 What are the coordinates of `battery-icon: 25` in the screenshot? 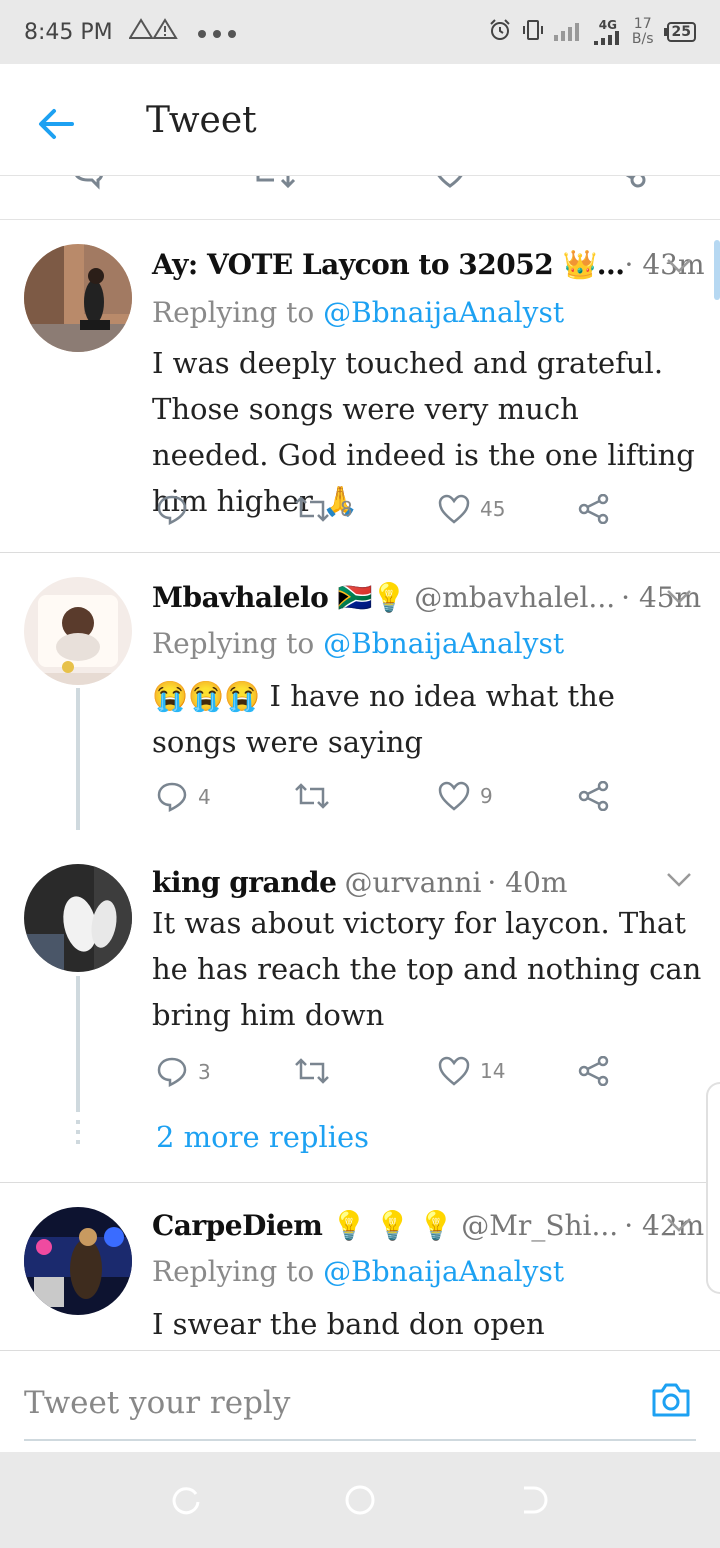 It's located at (679, 32).